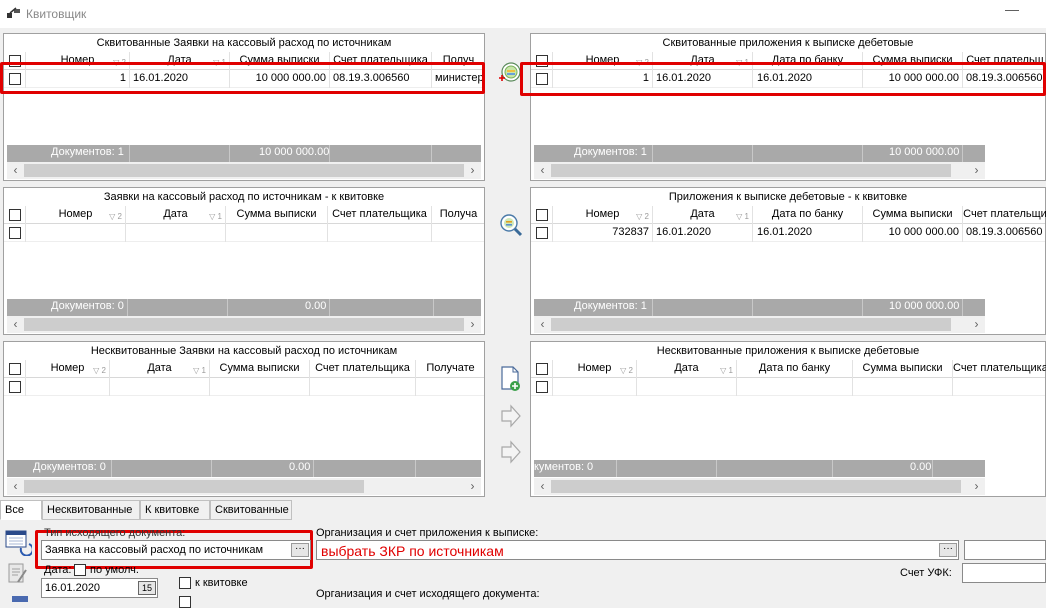 Image resolution: width=1046 pixels, height=608 pixels. I want to click on col-recipient: Получ, so click(458, 61).